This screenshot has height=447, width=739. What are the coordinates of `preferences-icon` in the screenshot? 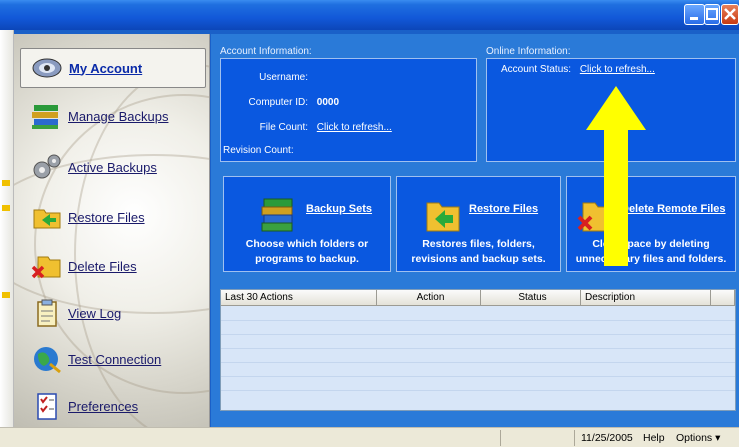 It's located at (47, 406).